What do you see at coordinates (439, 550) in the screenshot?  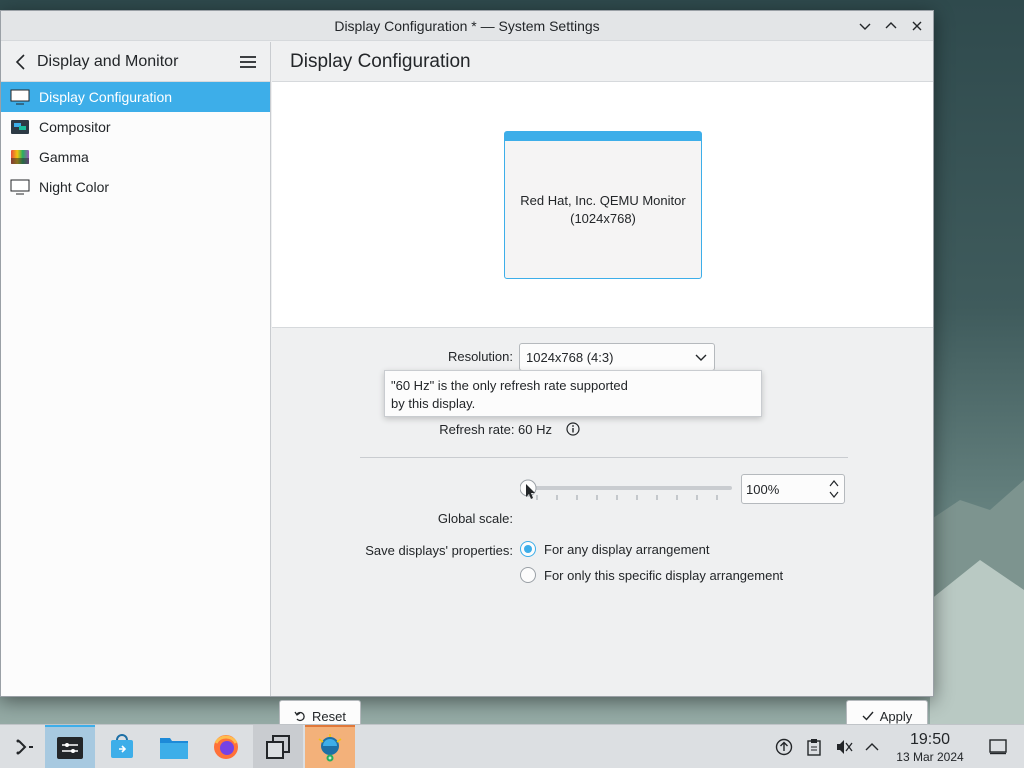 I see `save-properties-label: Save displays' properties:` at bounding box center [439, 550].